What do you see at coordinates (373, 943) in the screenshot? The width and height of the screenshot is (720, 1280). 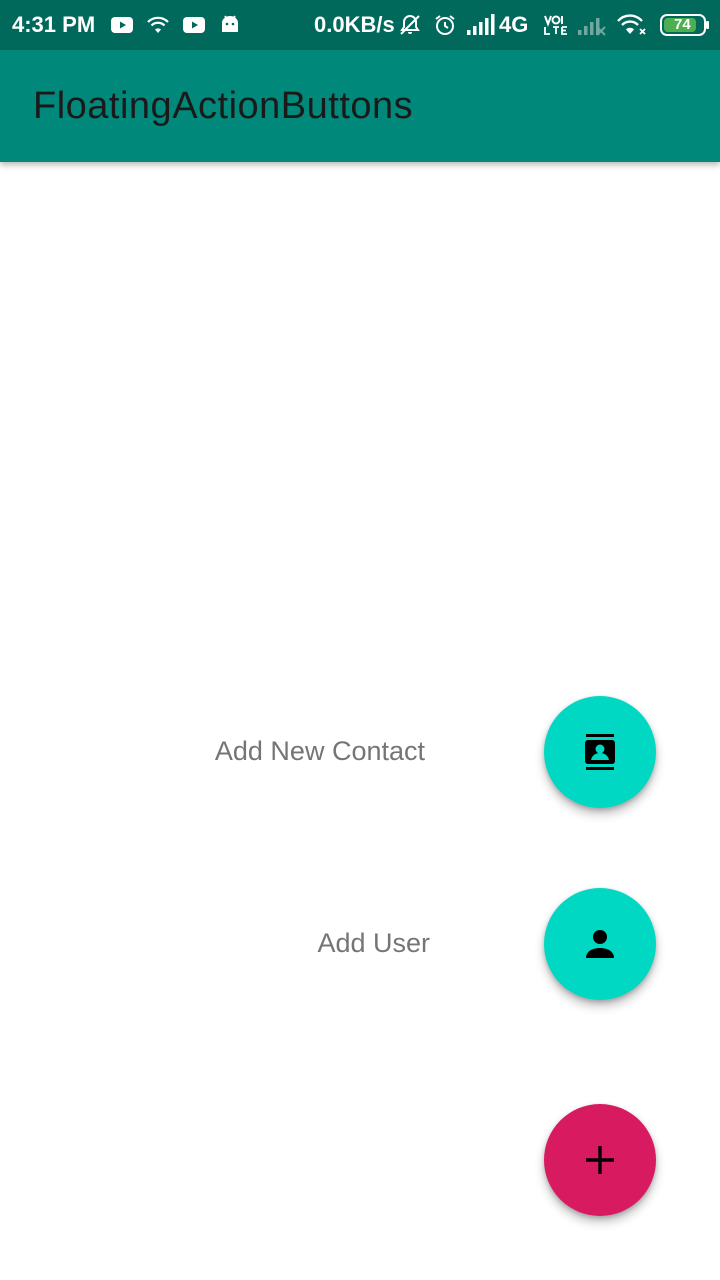 I see `add-user-label: Add User` at bounding box center [373, 943].